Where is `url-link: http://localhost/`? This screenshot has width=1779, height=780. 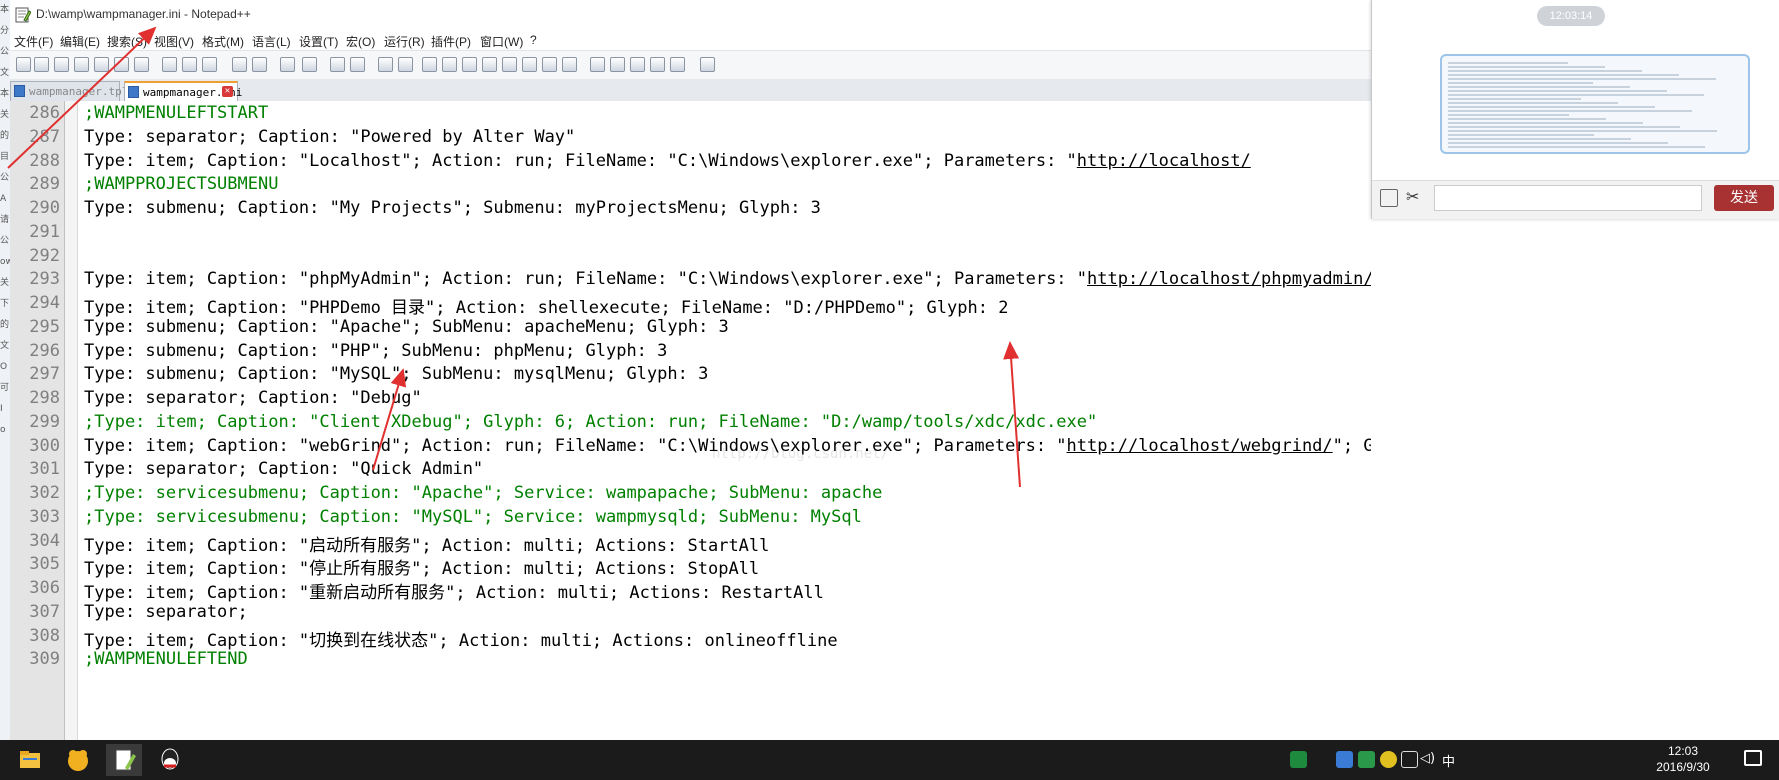
url-link: http://localhost/ is located at coordinates (1164, 161).